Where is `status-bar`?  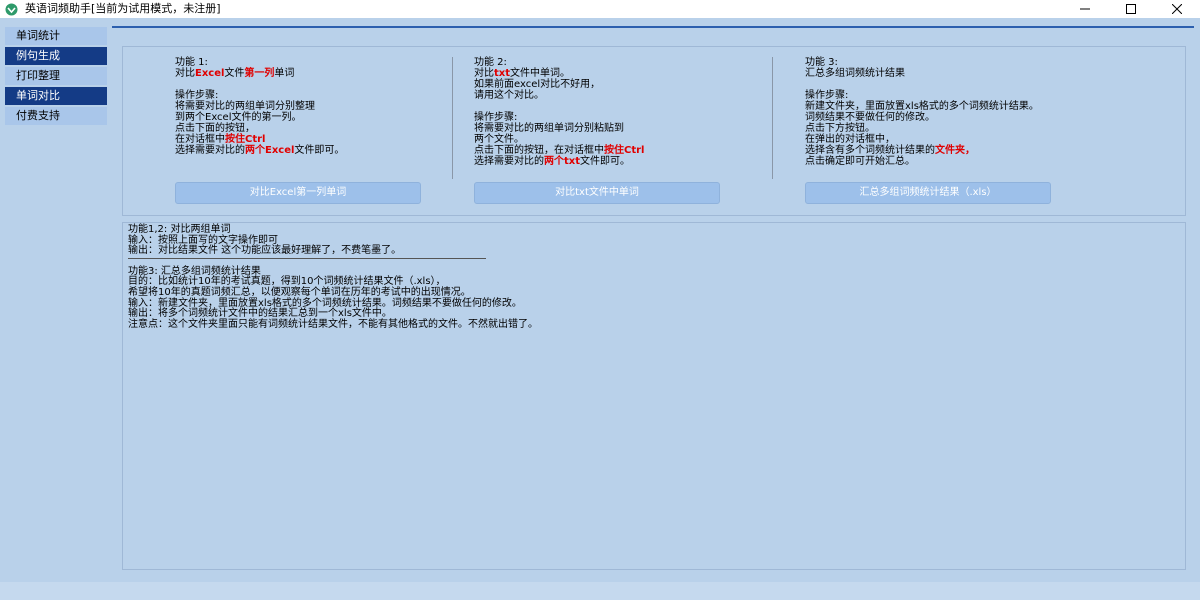 status-bar is located at coordinates (600, 591).